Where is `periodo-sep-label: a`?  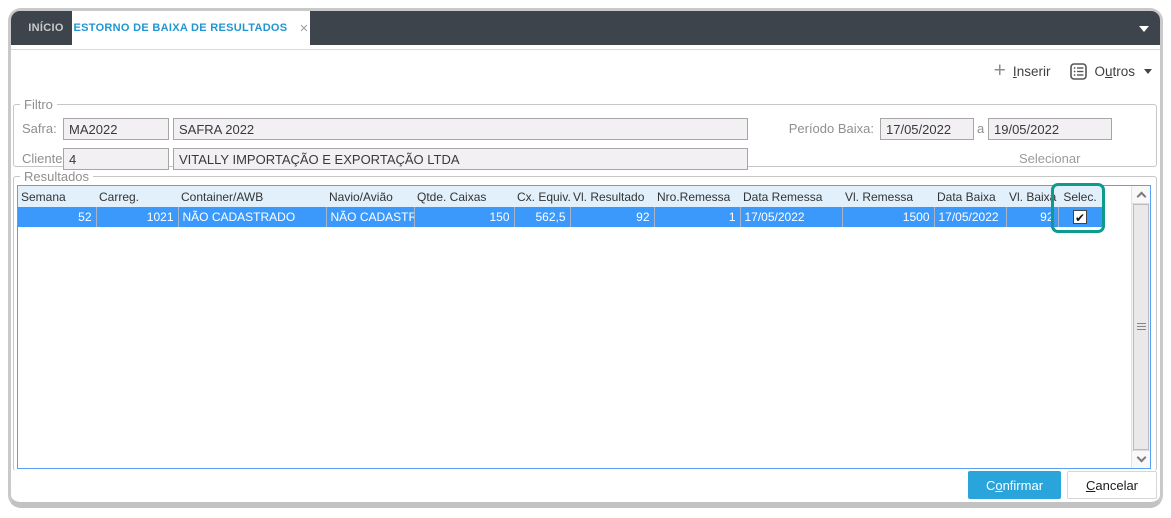 periodo-sep-label: a is located at coordinates (981, 128).